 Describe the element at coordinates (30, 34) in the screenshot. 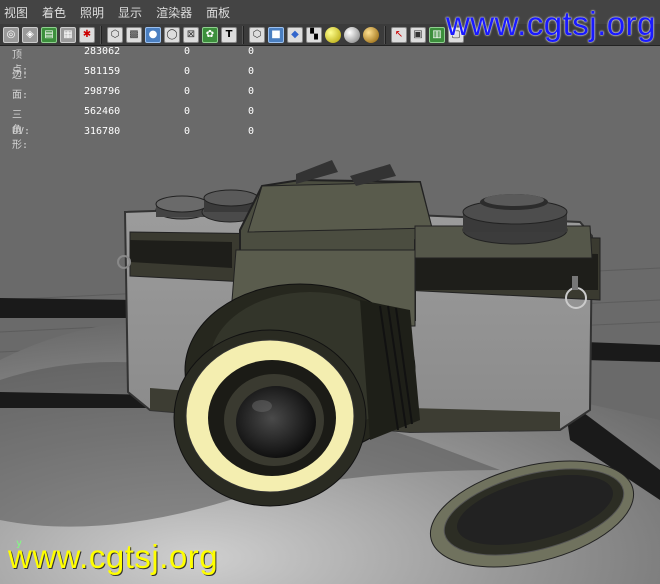

I see `bookmark-icon: ◈` at that location.